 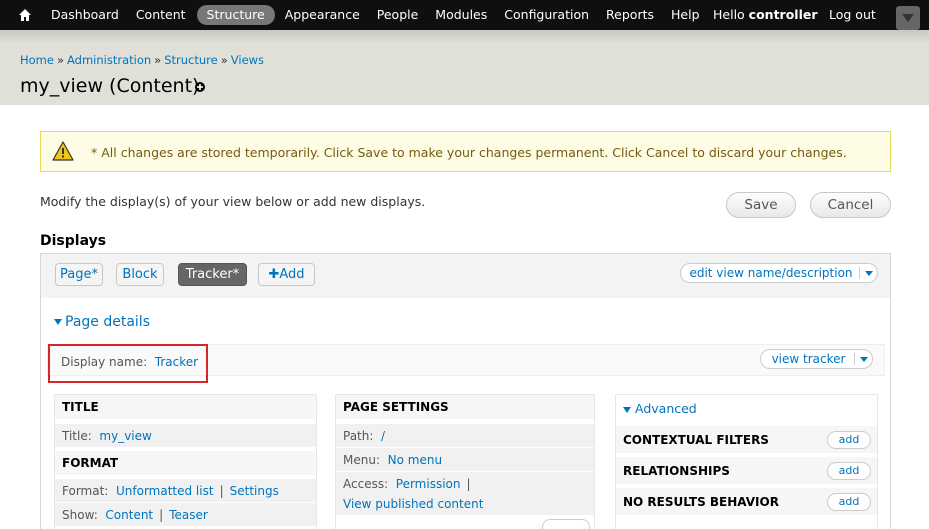 What do you see at coordinates (428, 484) in the screenshot?
I see `access-value-link: Permission` at bounding box center [428, 484].